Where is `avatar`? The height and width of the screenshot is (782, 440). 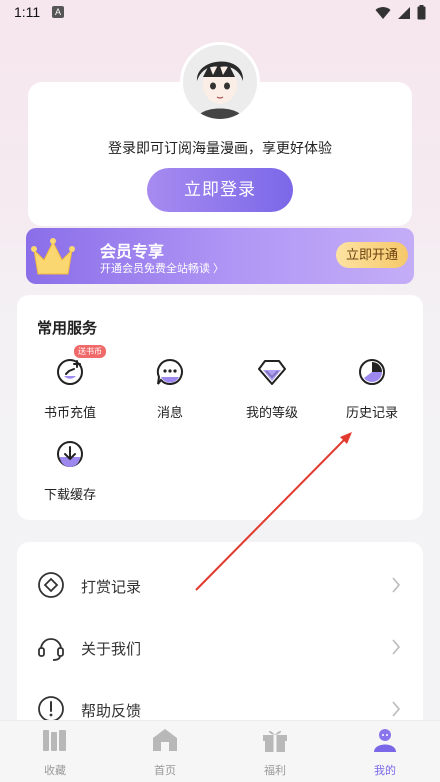 avatar is located at coordinates (220, 82).